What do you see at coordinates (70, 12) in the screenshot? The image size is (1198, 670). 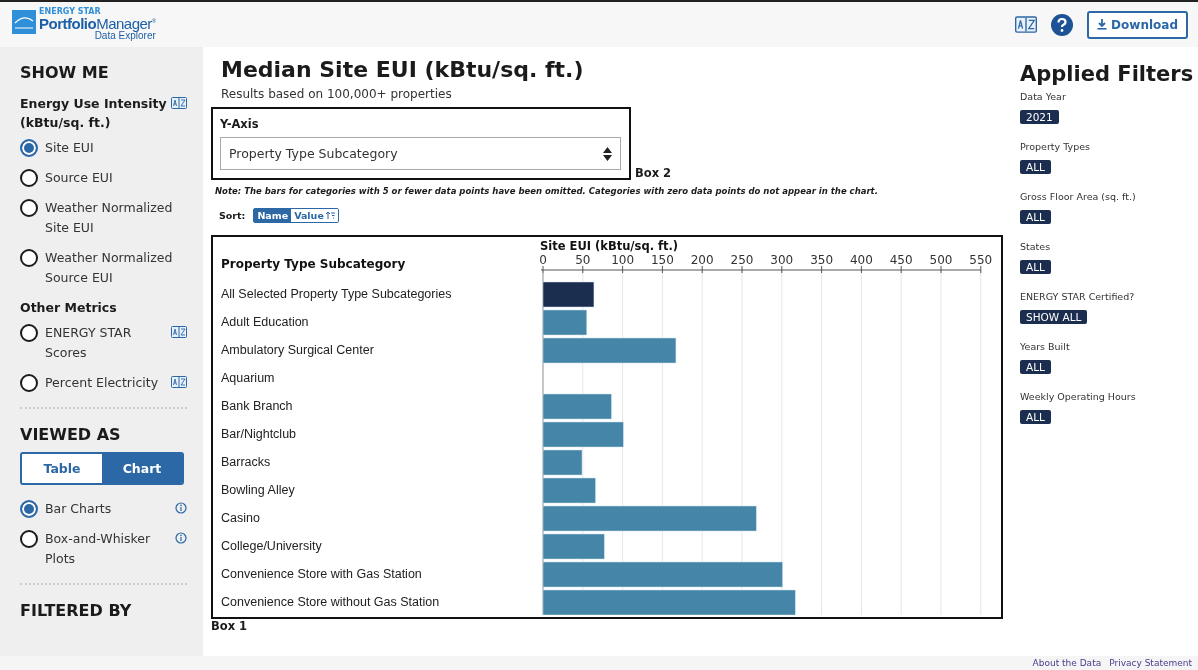 I see `logo-brand: ENERGY STAR` at bounding box center [70, 12].